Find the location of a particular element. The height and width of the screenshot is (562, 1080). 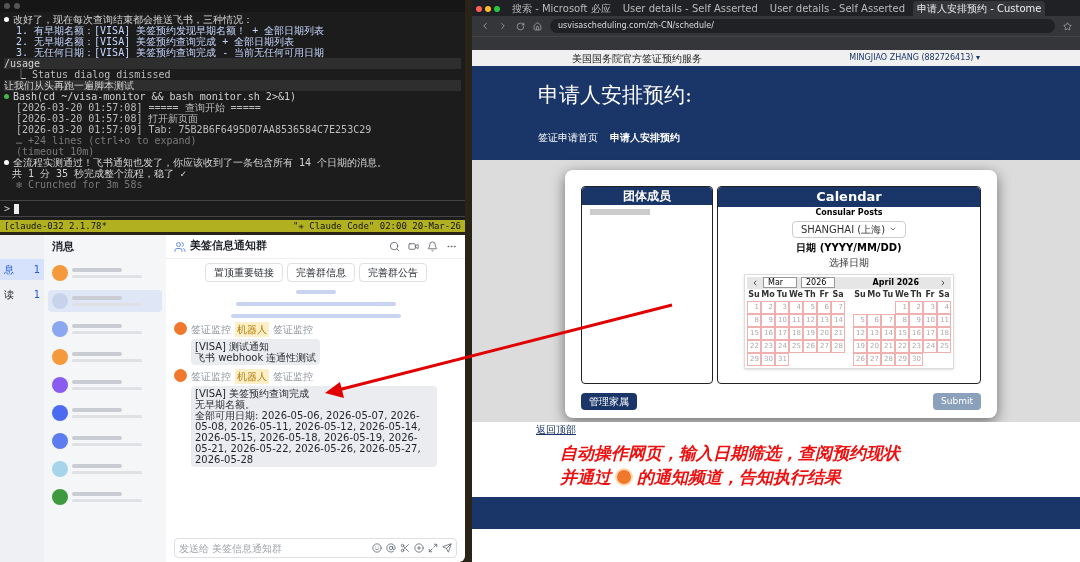

terminal-line: 改好了，现在每次查询结束都会推送飞书，三种情况： is located at coordinates (133, 19).